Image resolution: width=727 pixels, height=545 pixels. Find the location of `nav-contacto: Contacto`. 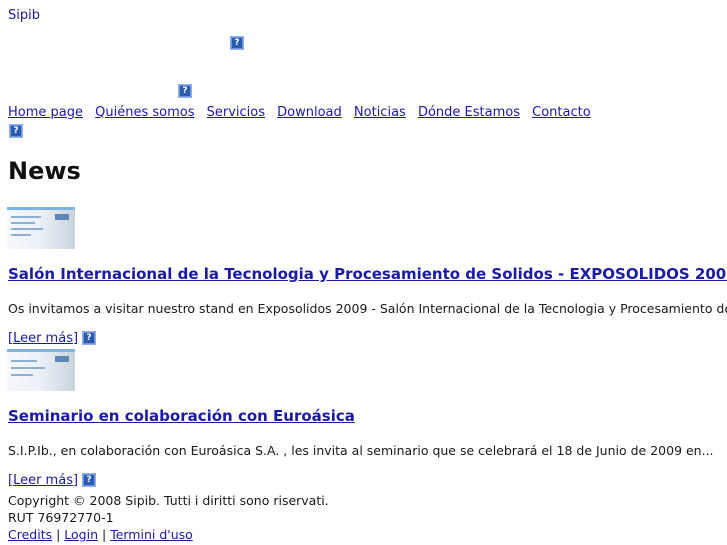

nav-contacto: Contacto is located at coordinates (561, 112).